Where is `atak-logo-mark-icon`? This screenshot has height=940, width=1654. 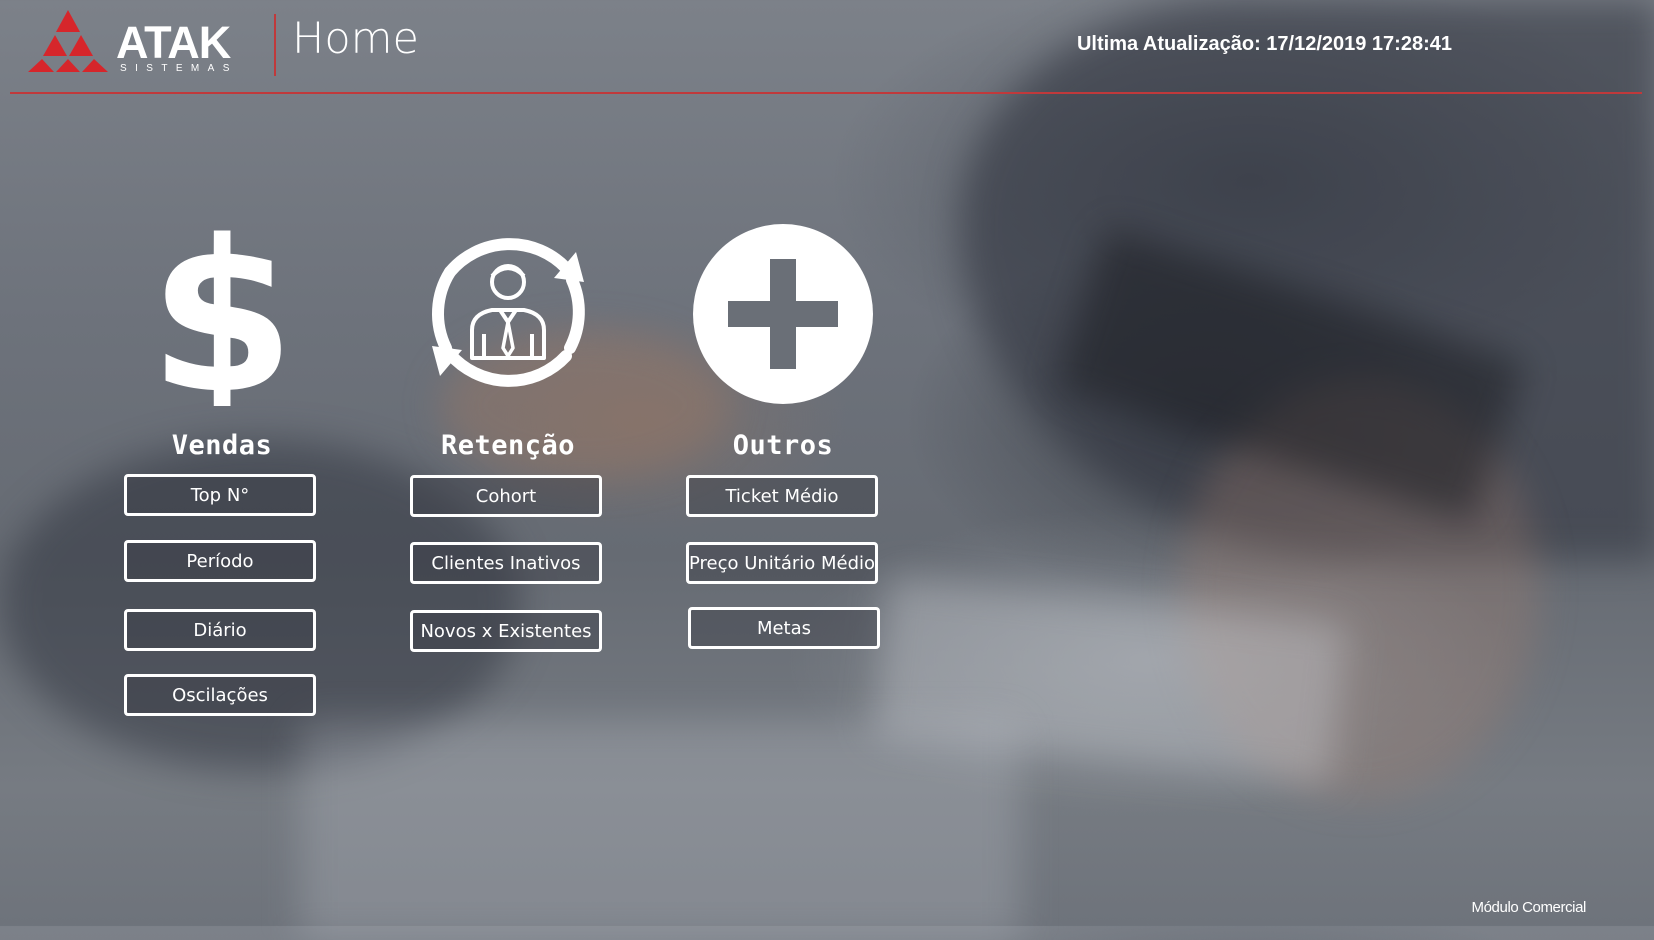 atak-logo-mark-icon is located at coordinates (68, 41).